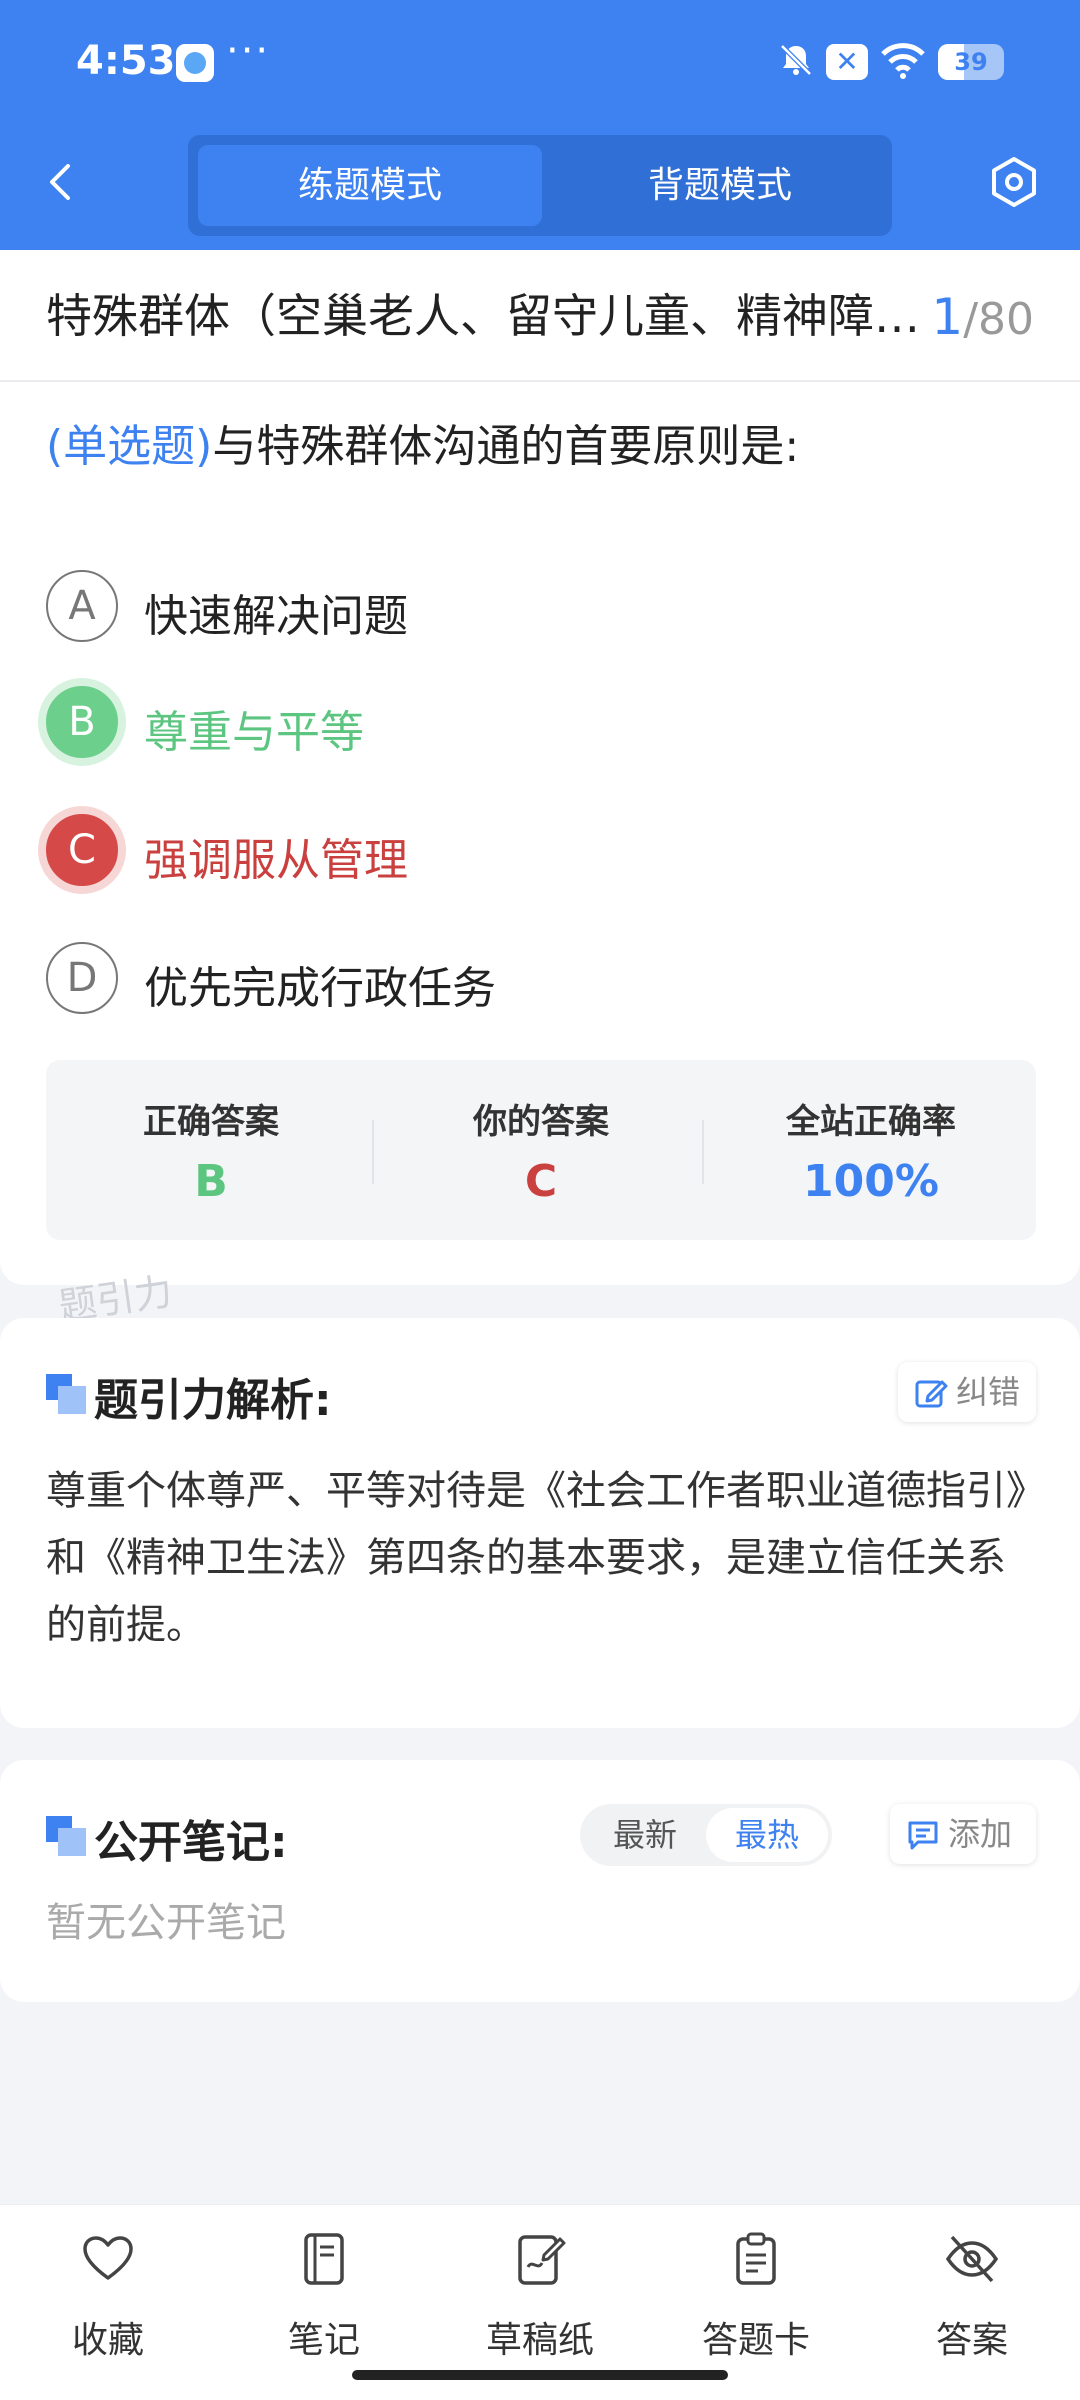 The height and width of the screenshot is (2400, 1080). I want to click on accuracy-label: 全站正确率, so click(871, 1122).